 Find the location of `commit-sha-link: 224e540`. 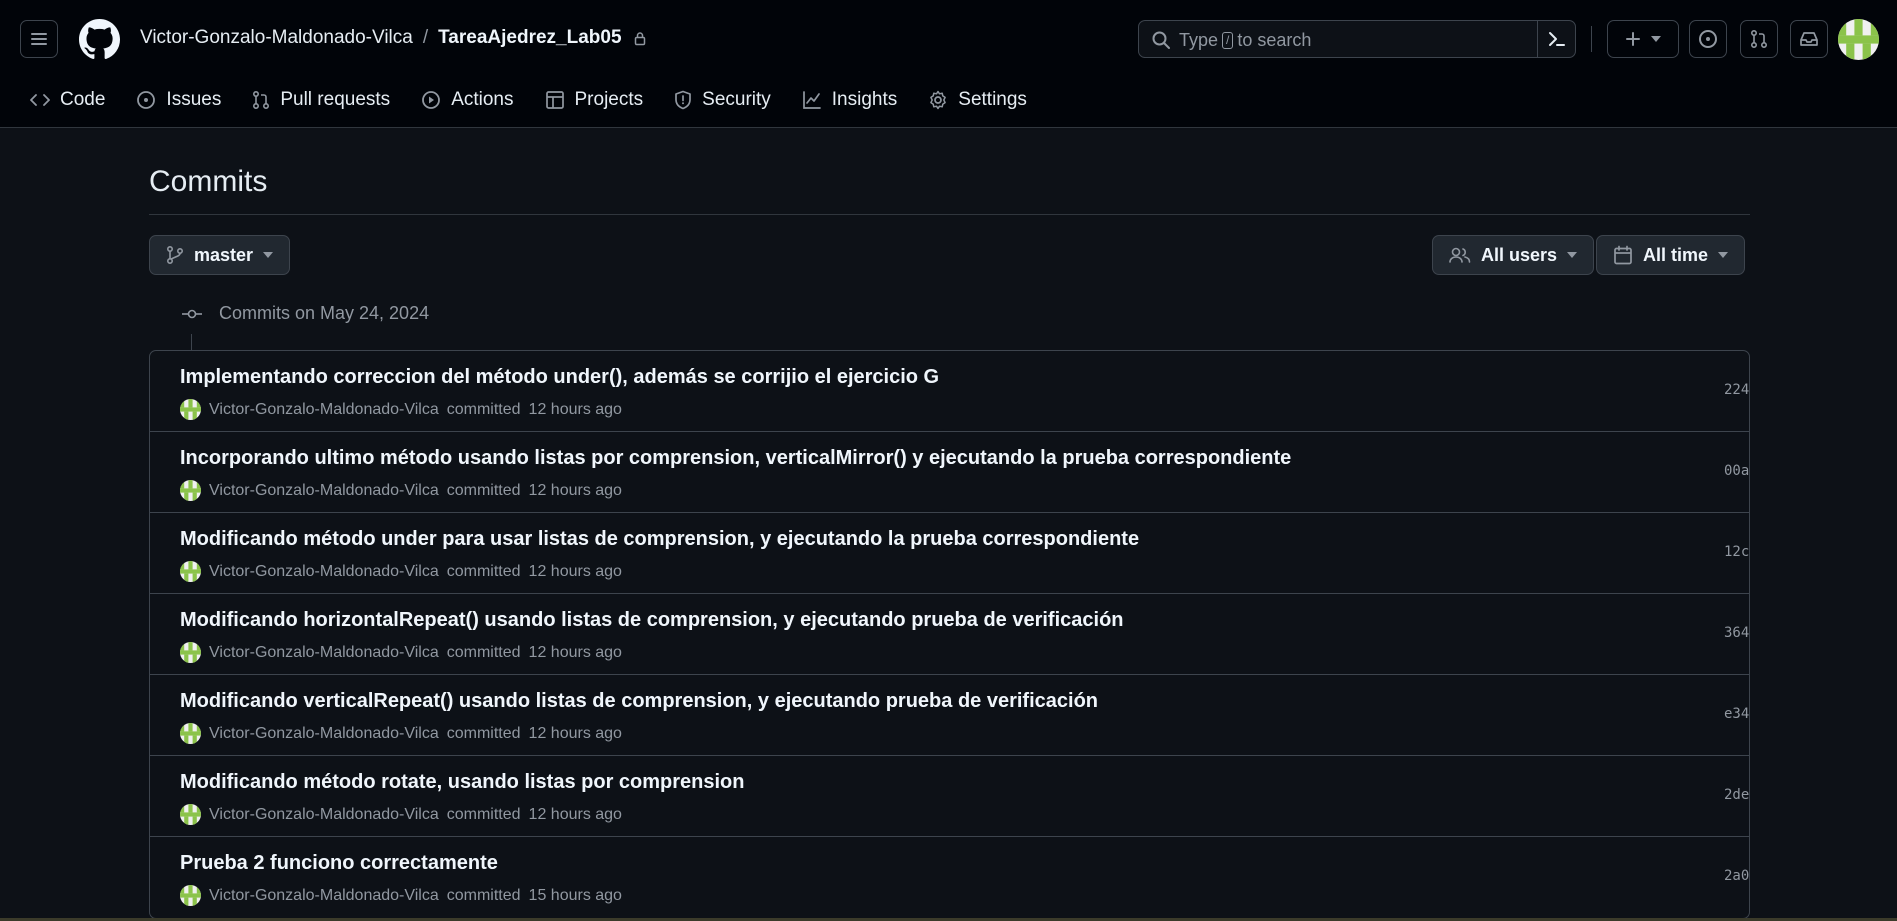

commit-sha-link: 224e540 is located at coordinates (1736, 390).